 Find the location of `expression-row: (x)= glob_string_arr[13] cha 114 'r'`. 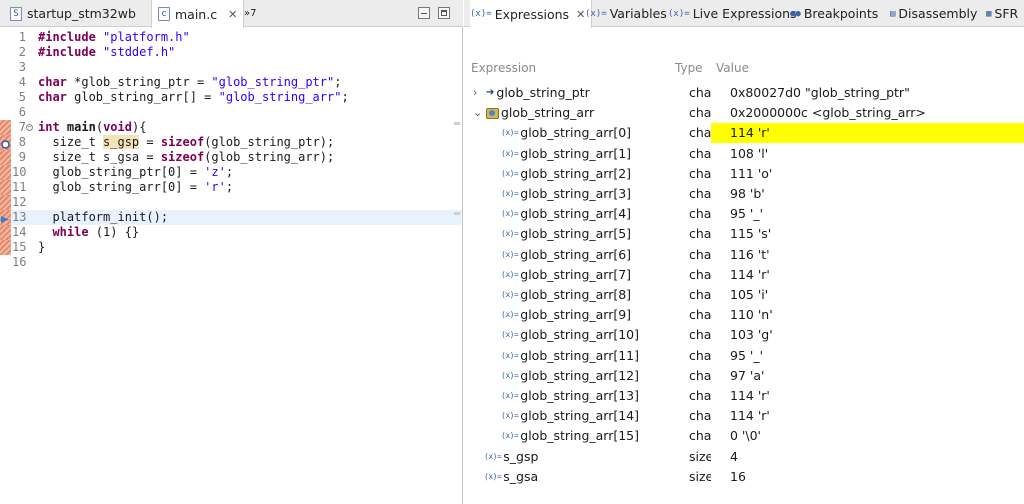

expression-row: (x)= glob_string_arr[13] cha 114 'r' is located at coordinates (744, 396).